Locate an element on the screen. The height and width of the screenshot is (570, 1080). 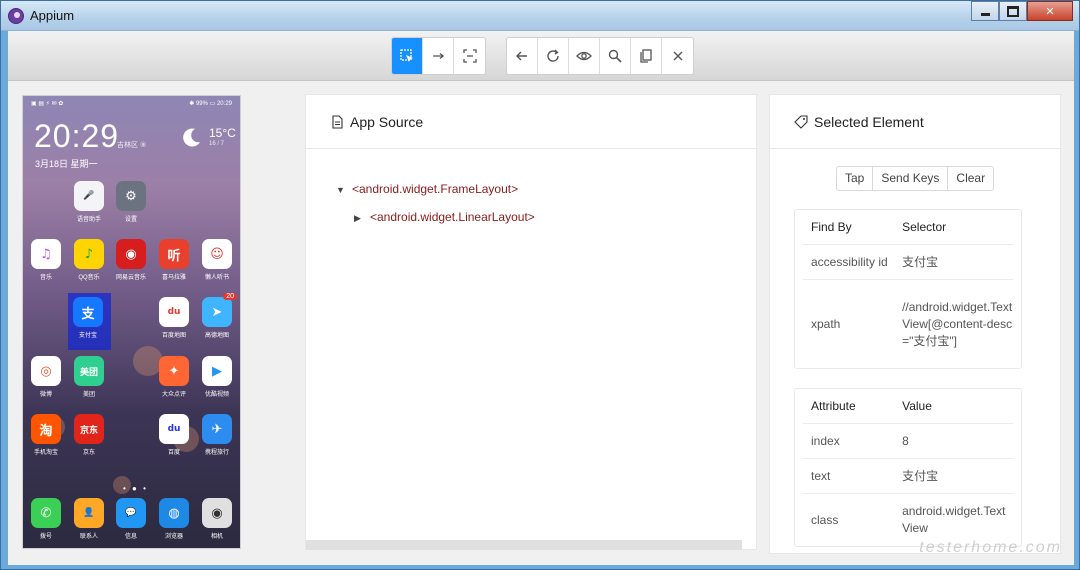
collapse-caret-icon: ▶ is located at coordinates (362, 218).